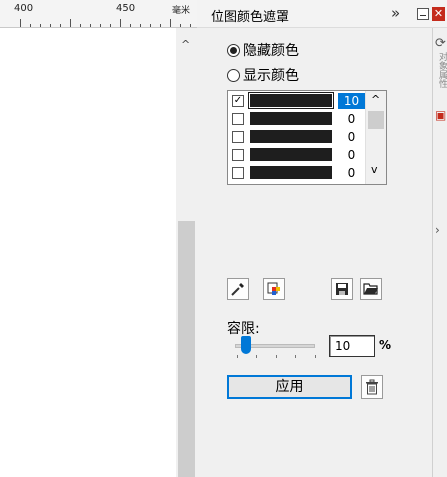  What do you see at coordinates (271, 51) in the screenshot?
I see `hide-colors-label: 隐藏颜色` at bounding box center [271, 51].